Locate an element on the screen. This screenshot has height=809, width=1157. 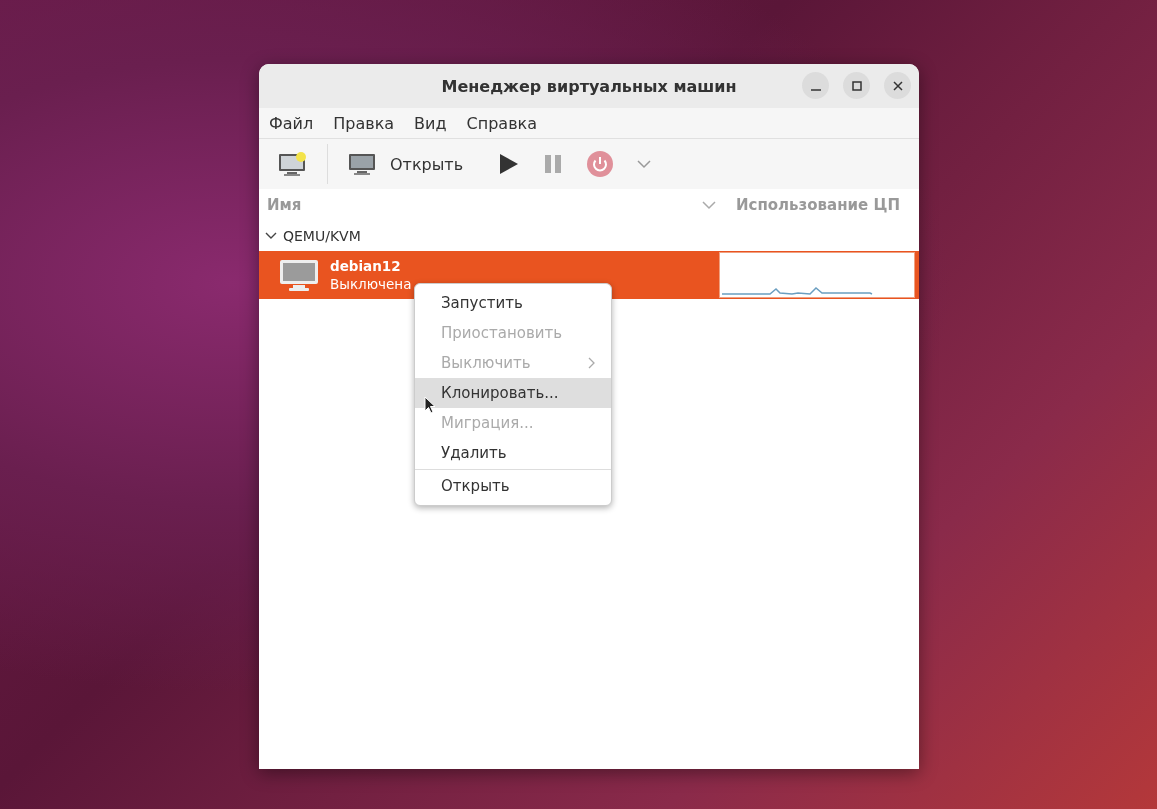
vm-status: Выключена is located at coordinates (371, 284).